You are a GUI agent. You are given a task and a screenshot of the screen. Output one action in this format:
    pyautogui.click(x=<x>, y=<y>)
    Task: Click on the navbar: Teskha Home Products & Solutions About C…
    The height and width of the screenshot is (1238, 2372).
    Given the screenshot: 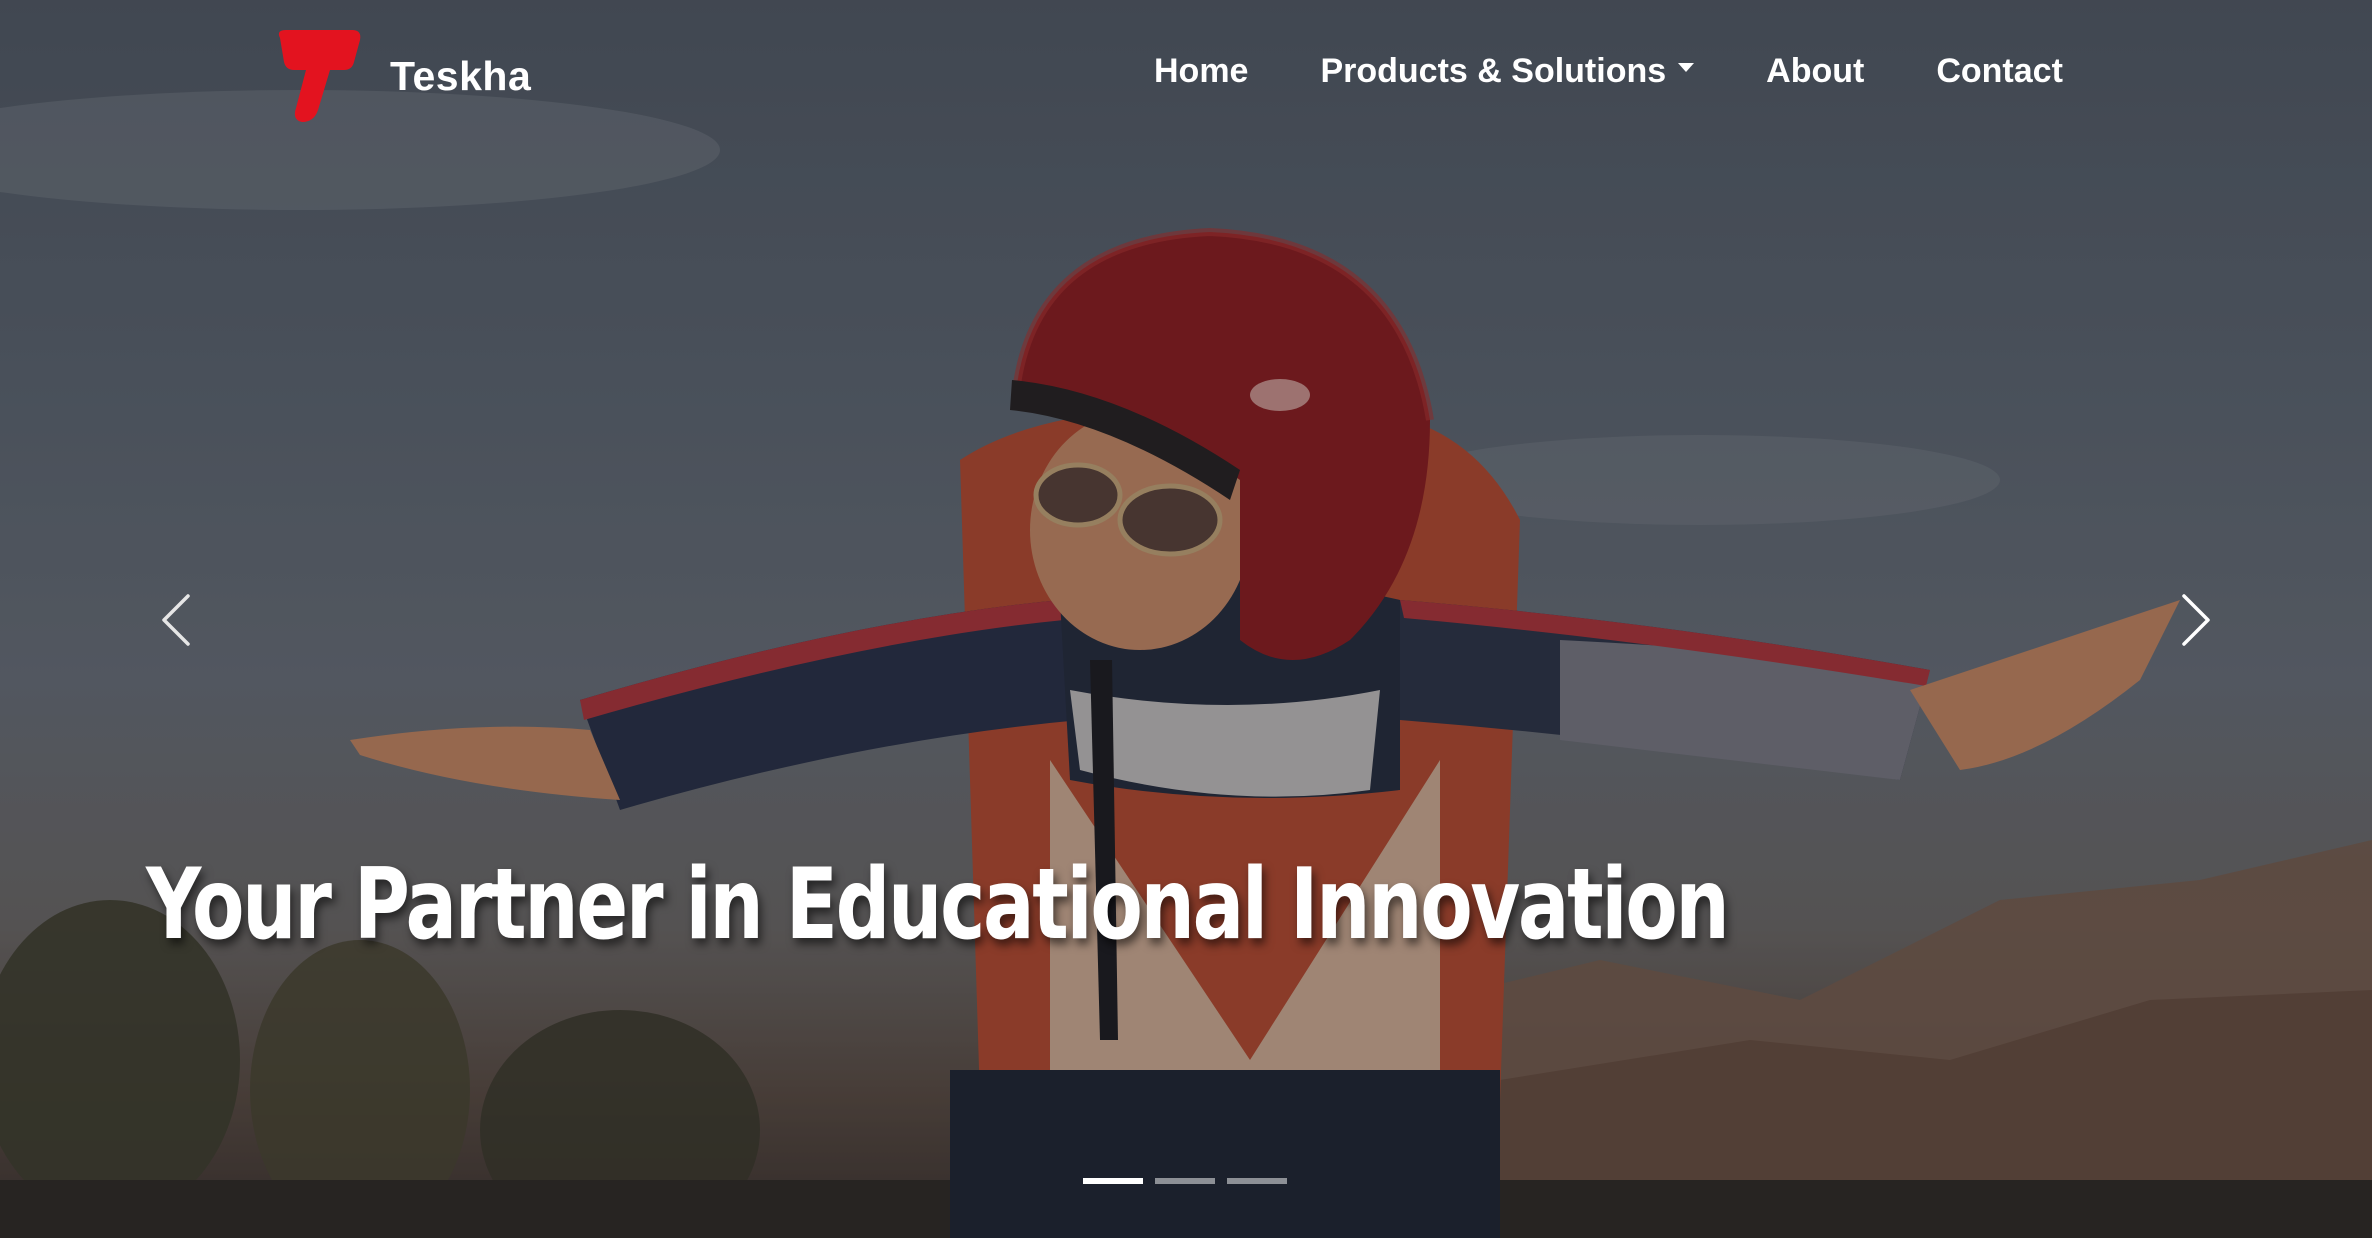 What is the action you would take?
    pyautogui.click(x=1186, y=75)
    